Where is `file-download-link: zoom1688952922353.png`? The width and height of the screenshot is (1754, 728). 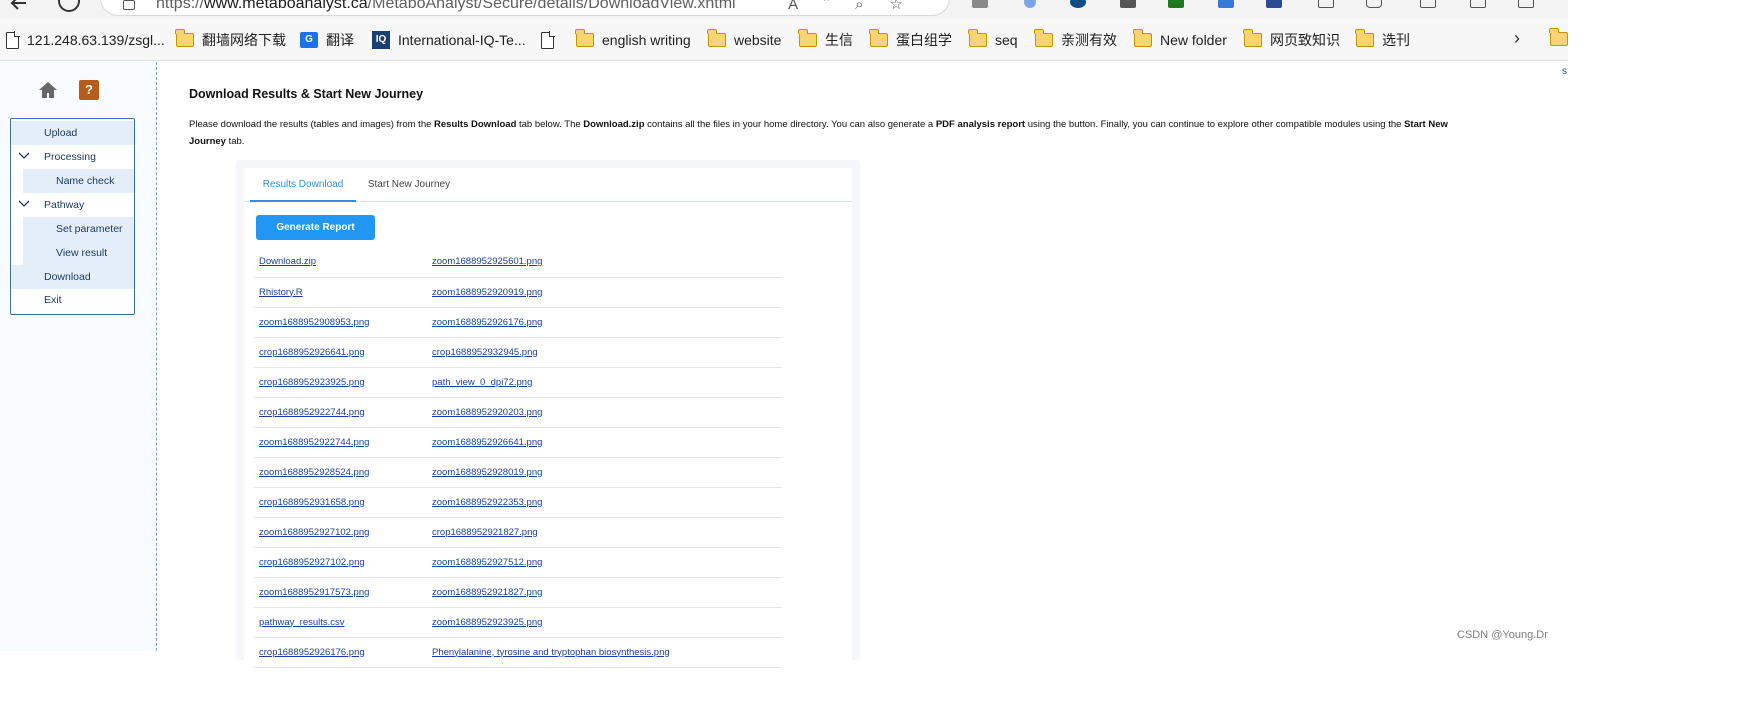
file-download-link: zoom1688952922353.png is located at coordinates (487, 502).